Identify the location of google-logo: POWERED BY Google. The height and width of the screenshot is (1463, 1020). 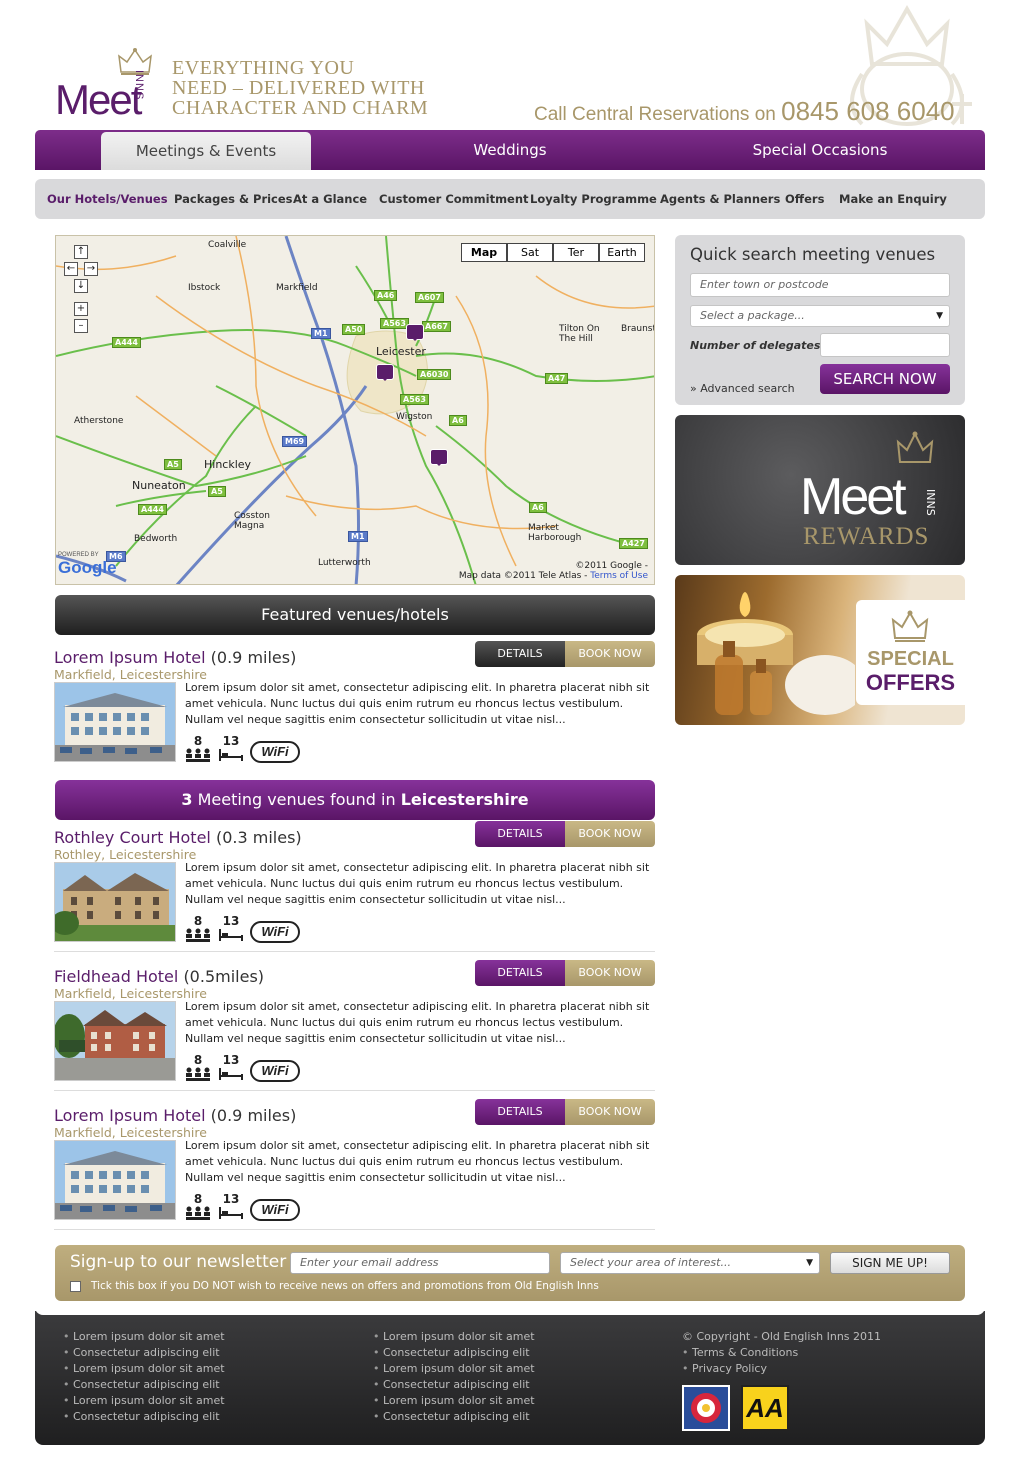
(87, 565).